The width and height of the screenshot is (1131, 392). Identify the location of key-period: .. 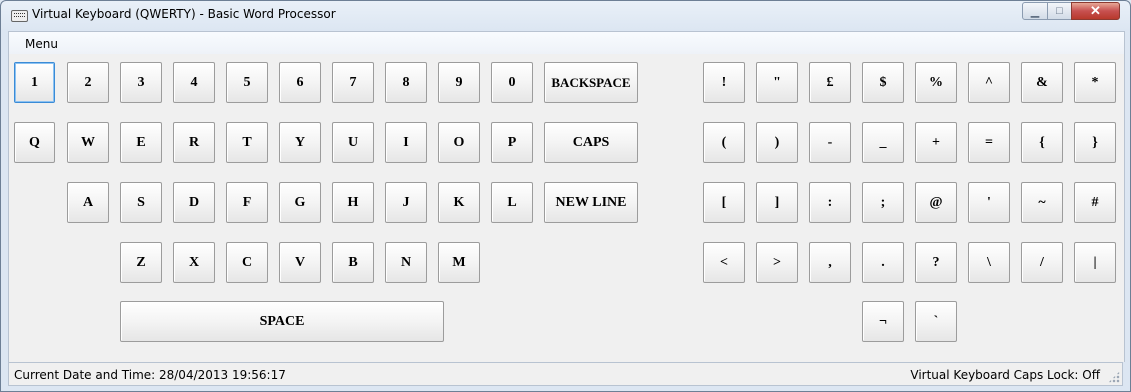
(883, 262).